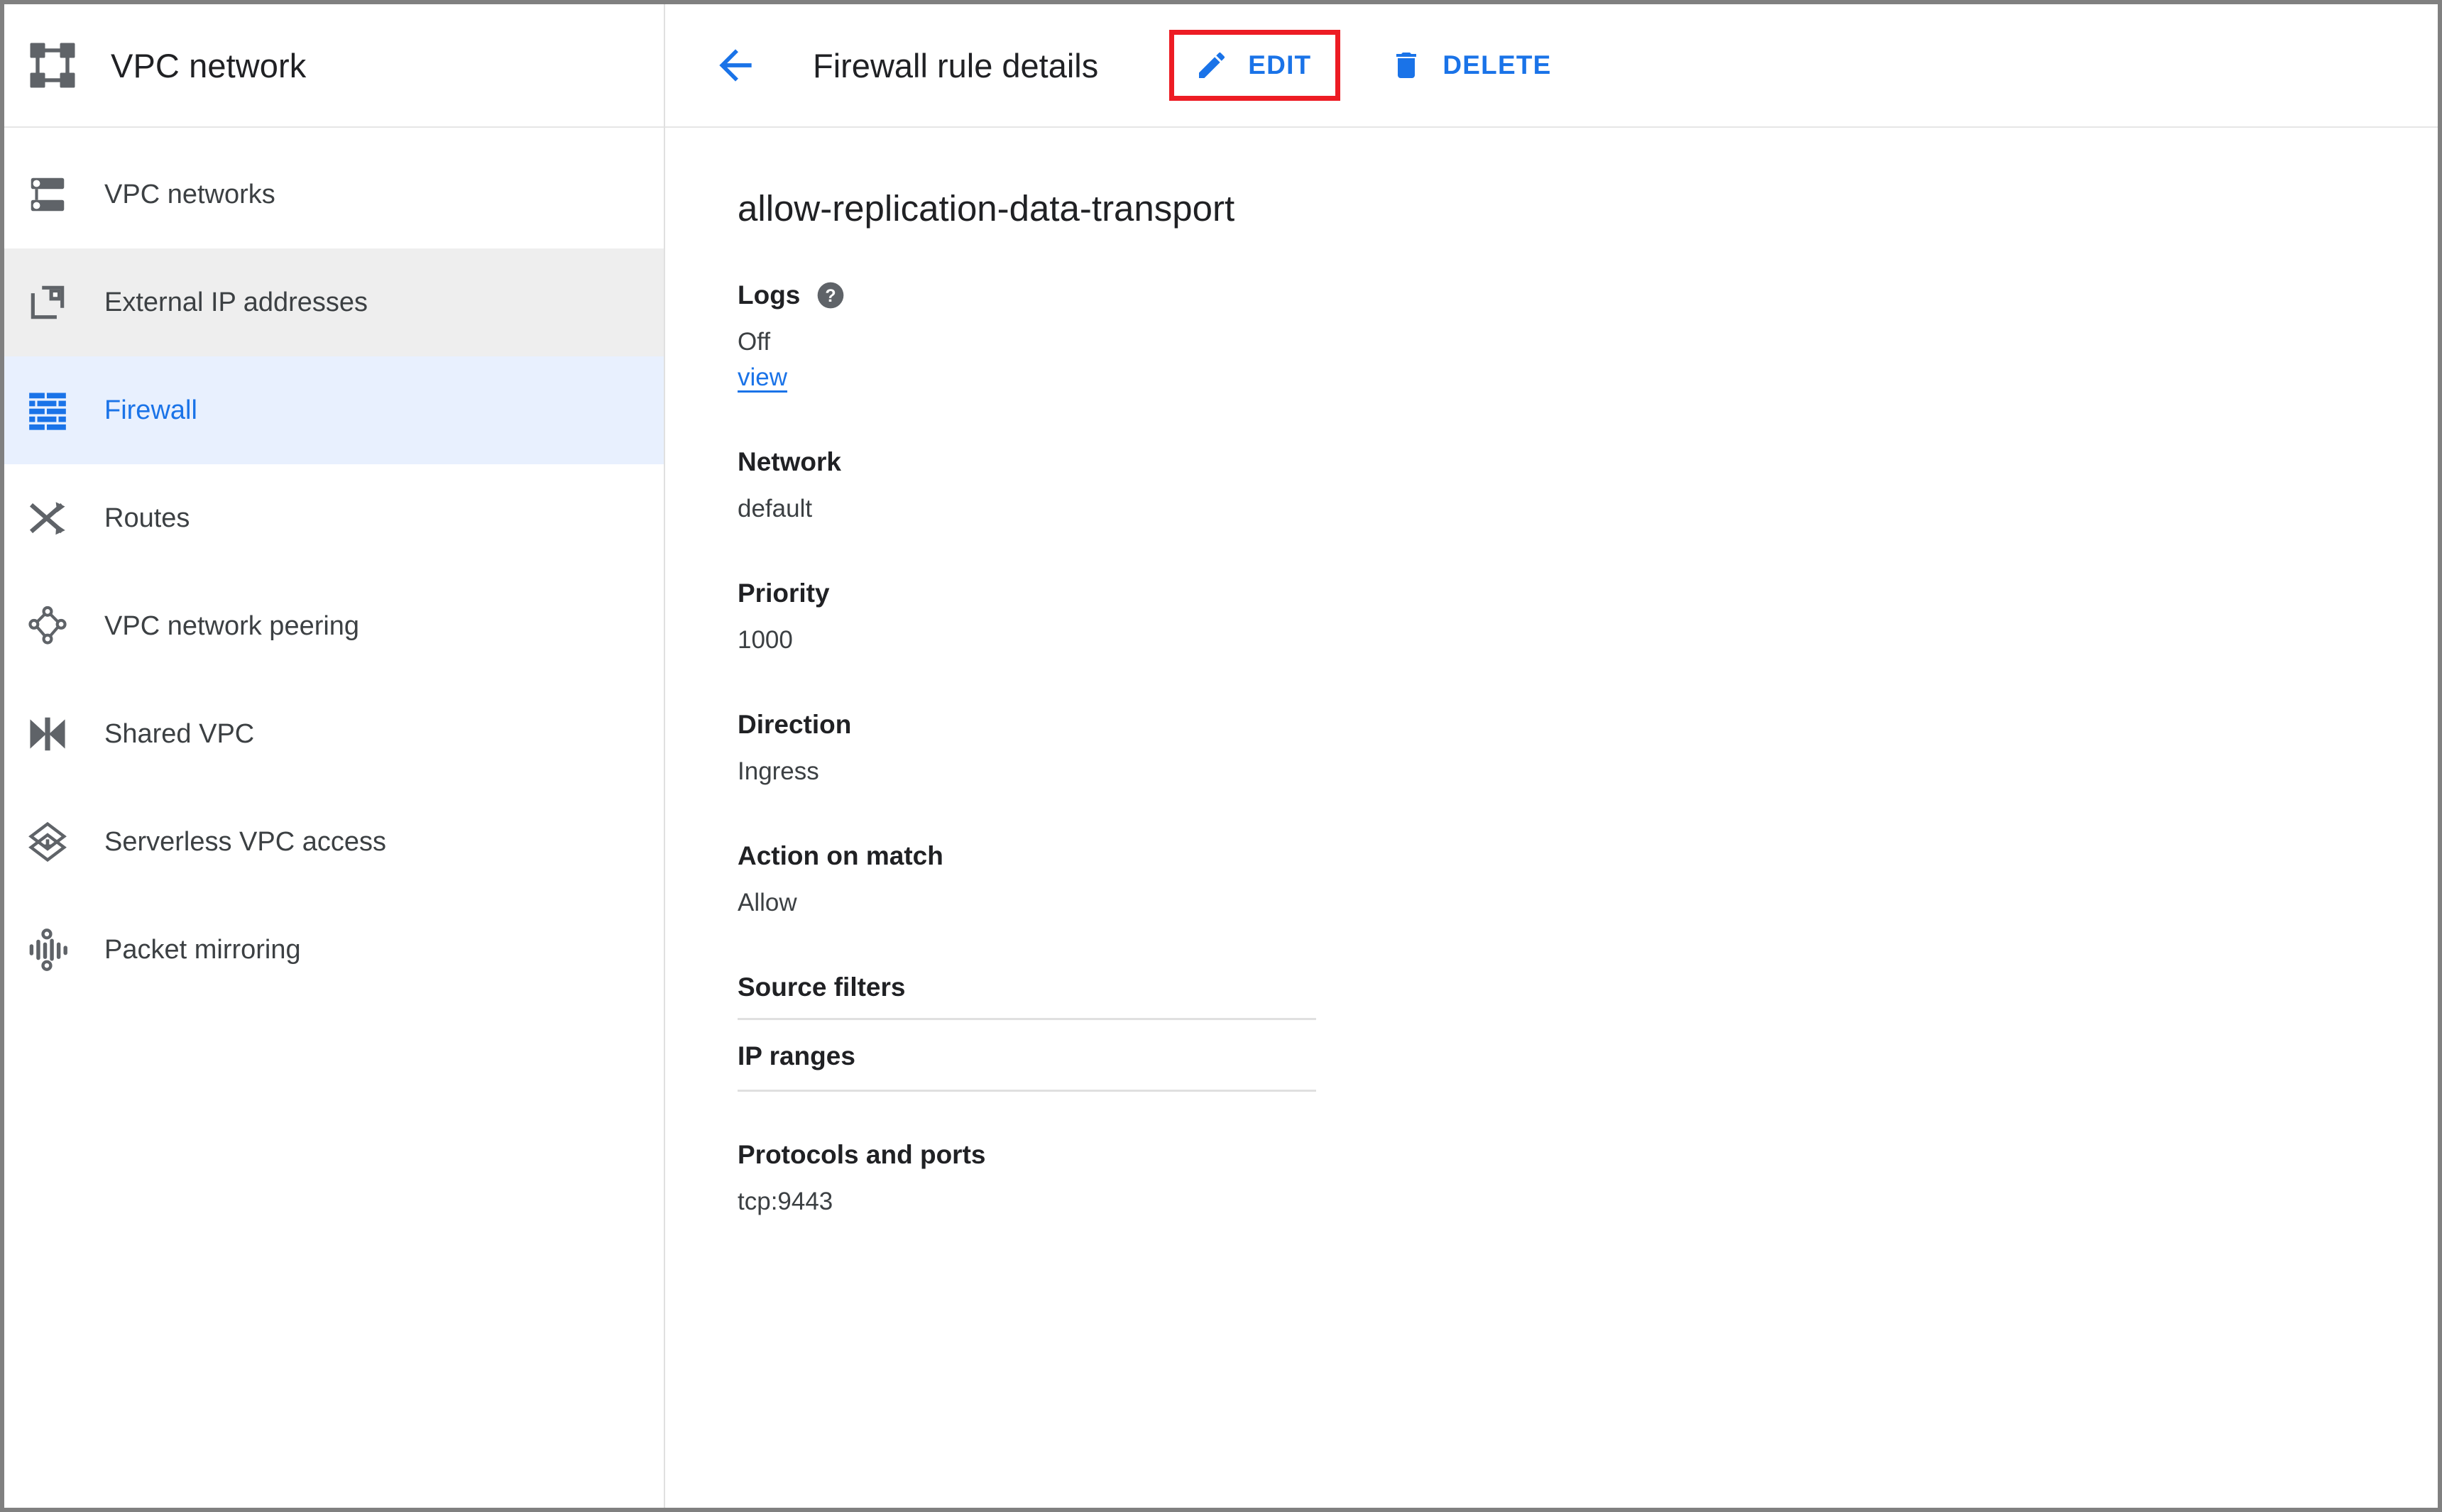 The height and width of the screenshot is (1512, 2442). Describe the element at coordinates (1497, 65) in the screenshot. I see `delete-button-label: DELETE` at that location.